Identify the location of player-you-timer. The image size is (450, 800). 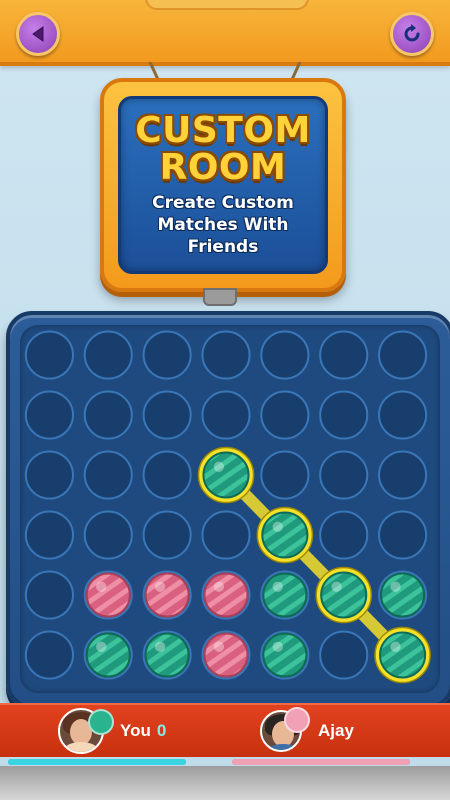
(97, 762).